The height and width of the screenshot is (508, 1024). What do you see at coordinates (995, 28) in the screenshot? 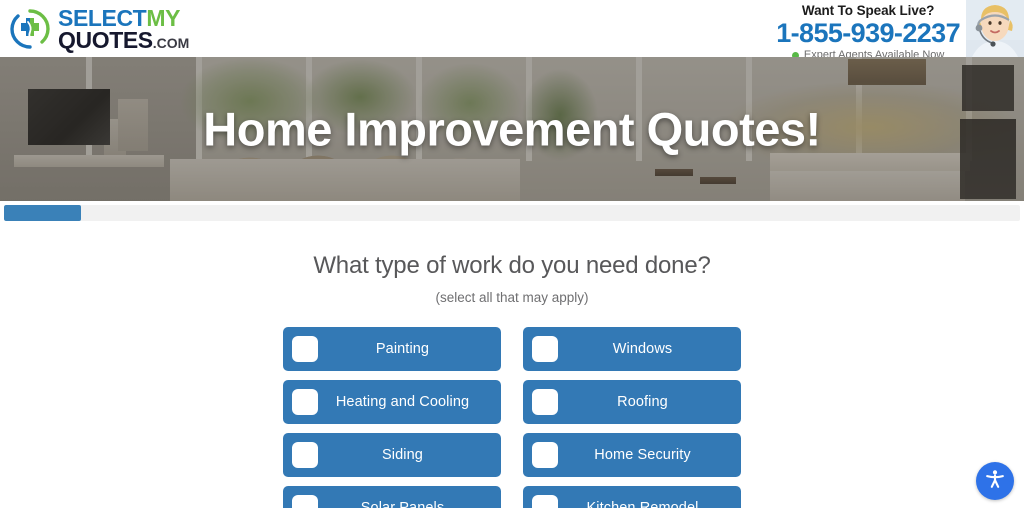
I see `agent-photo` at bounding box center [995, 28].